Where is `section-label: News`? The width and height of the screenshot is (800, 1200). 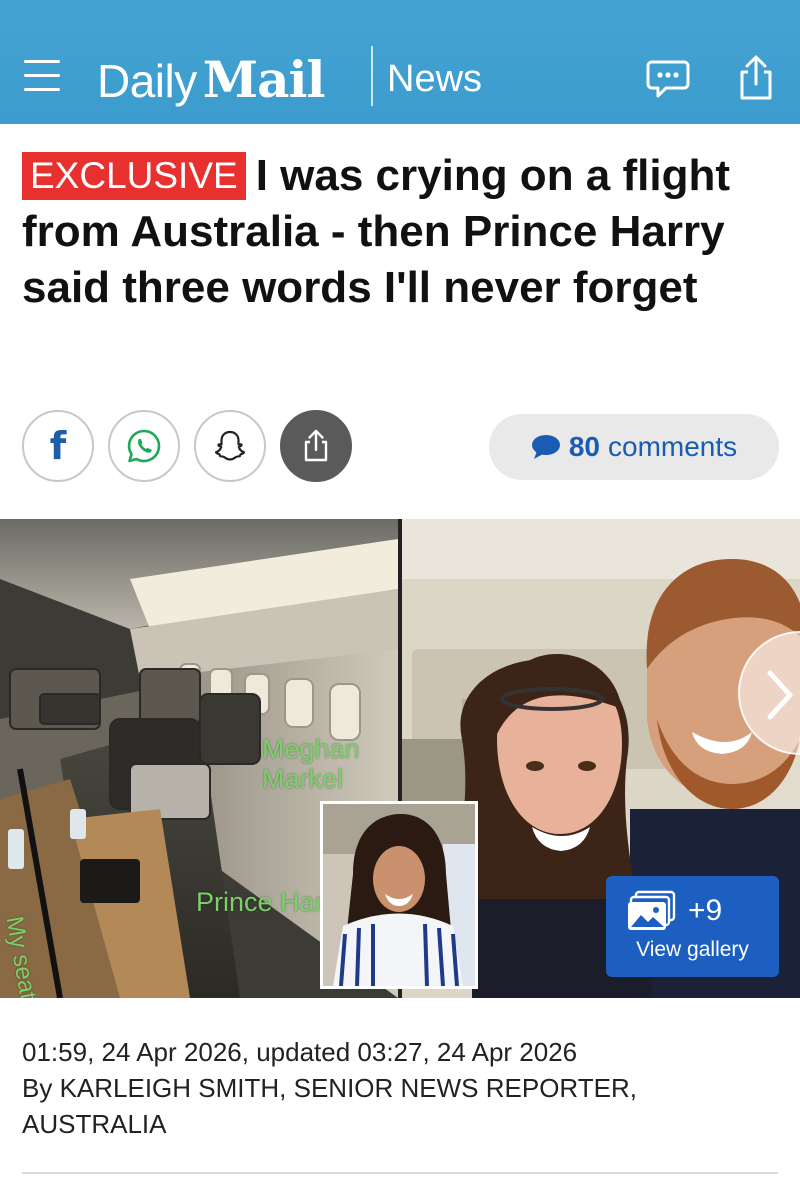
section-label: News is located at coordinates (434, 79).